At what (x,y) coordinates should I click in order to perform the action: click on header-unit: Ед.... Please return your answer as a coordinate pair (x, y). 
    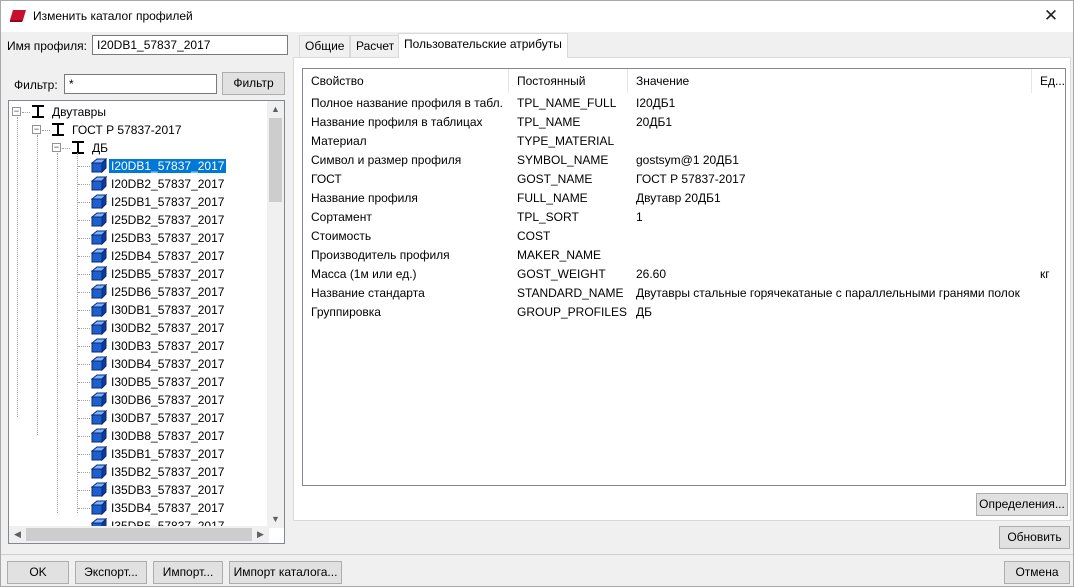
    Looking at the image, I should click on (1048, 81).